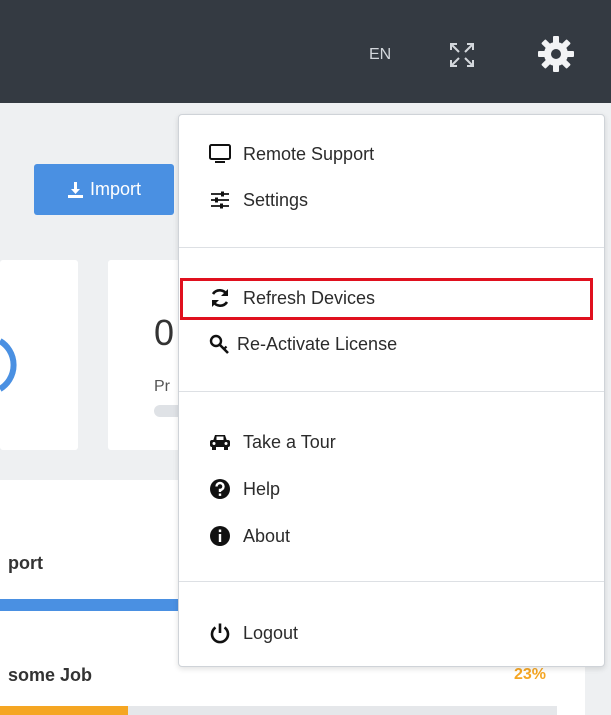 Image resolution: width=611 pixels, height=715 pixels. I want to click on menu-item-help: Help, so click(244, 489).